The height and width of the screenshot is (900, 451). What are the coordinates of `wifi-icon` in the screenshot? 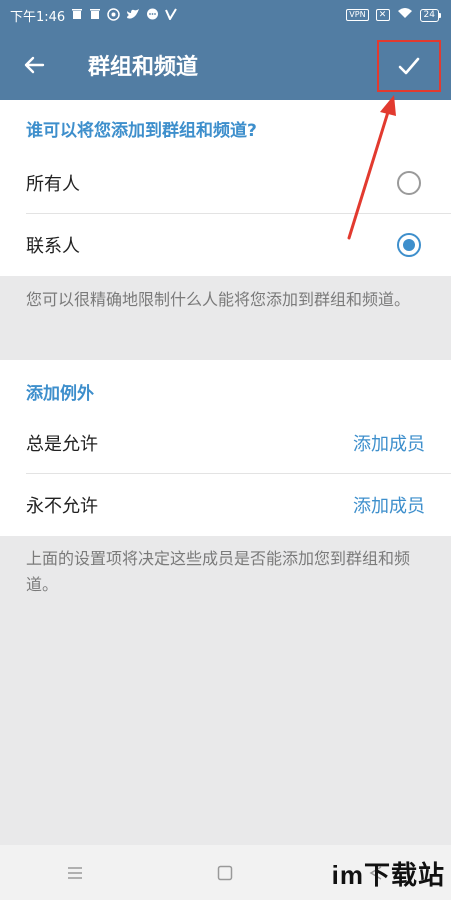 It's located at (405, 15).